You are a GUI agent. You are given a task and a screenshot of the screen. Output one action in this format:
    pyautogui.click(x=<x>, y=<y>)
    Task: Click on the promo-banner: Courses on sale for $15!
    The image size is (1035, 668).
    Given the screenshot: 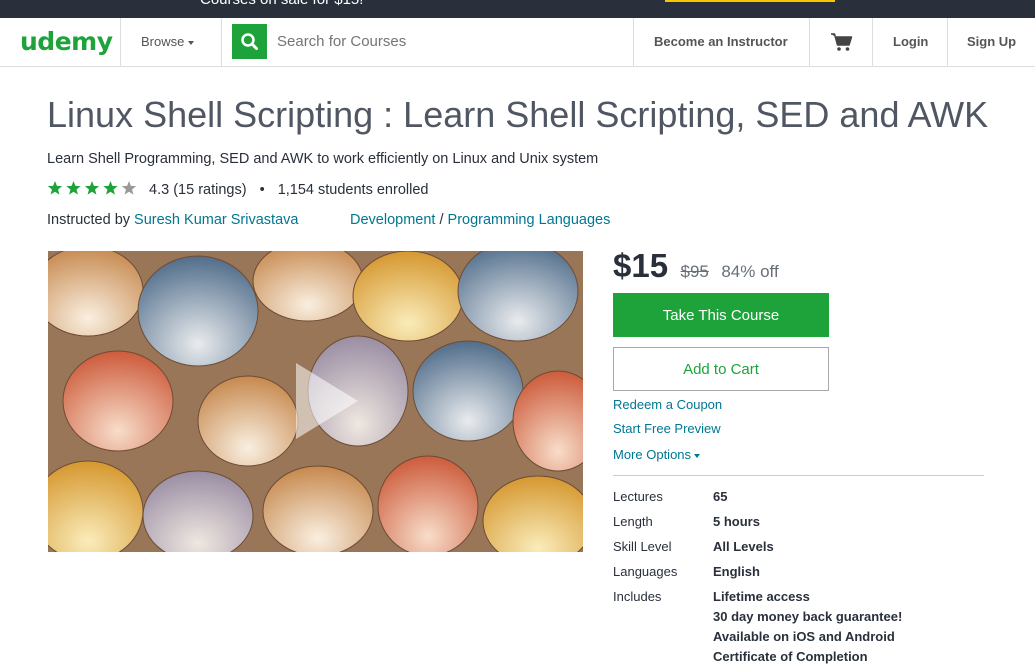 What is the action you would take?
    pyautogui.click(x=517, y=9)
    